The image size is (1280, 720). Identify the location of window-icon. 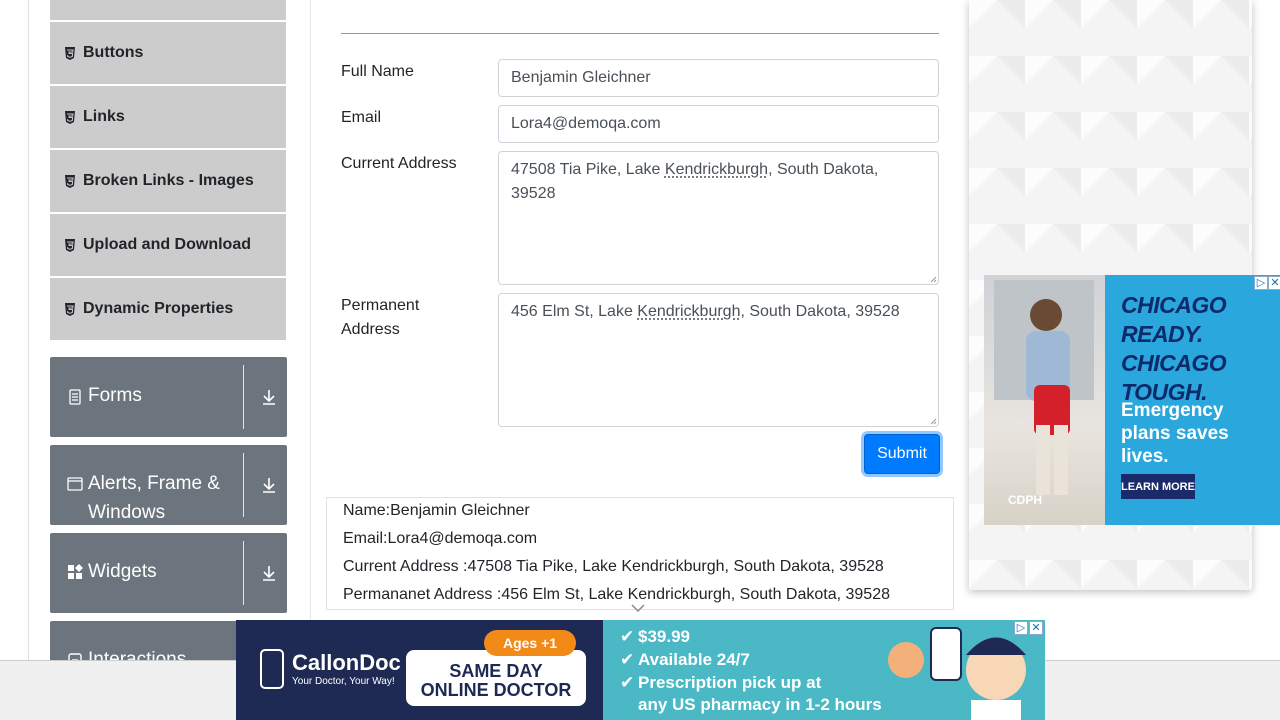
(75, 484).